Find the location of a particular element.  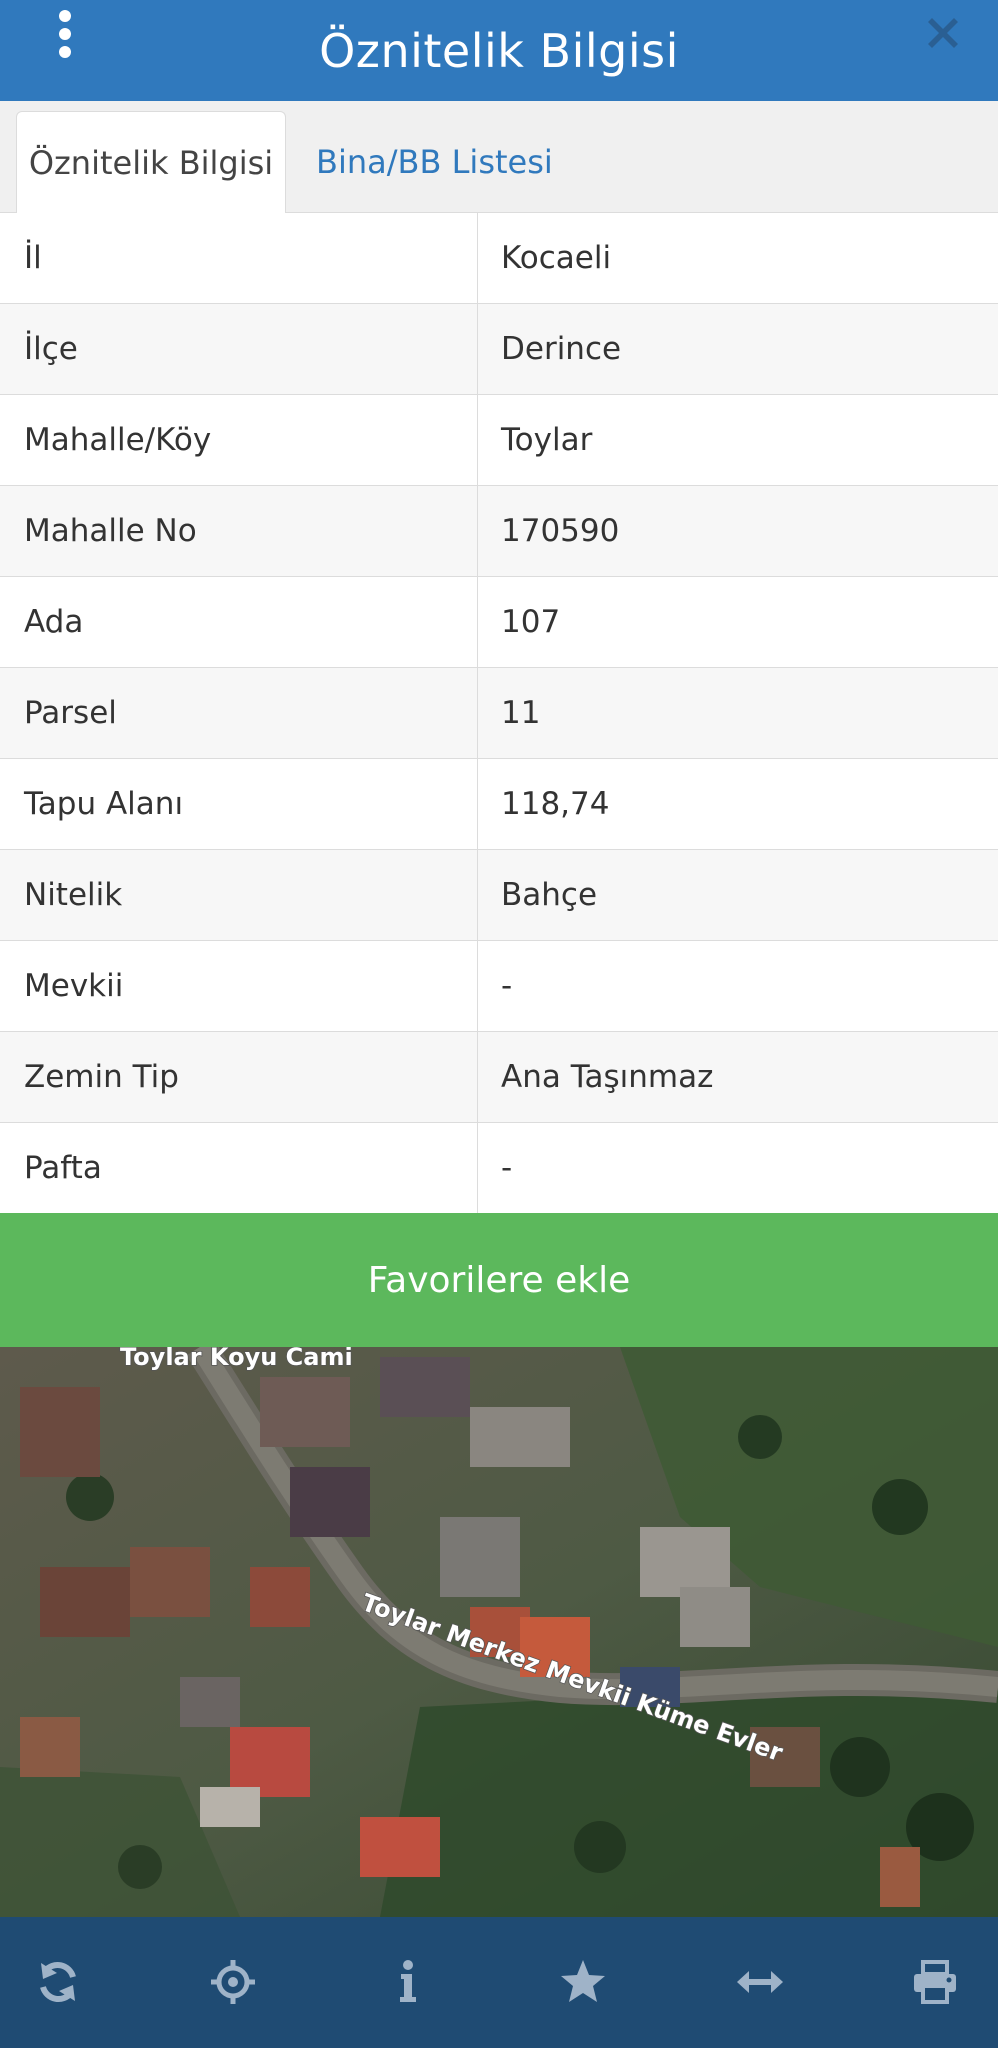

more-menu-icon is located at coordinates (65, 34).